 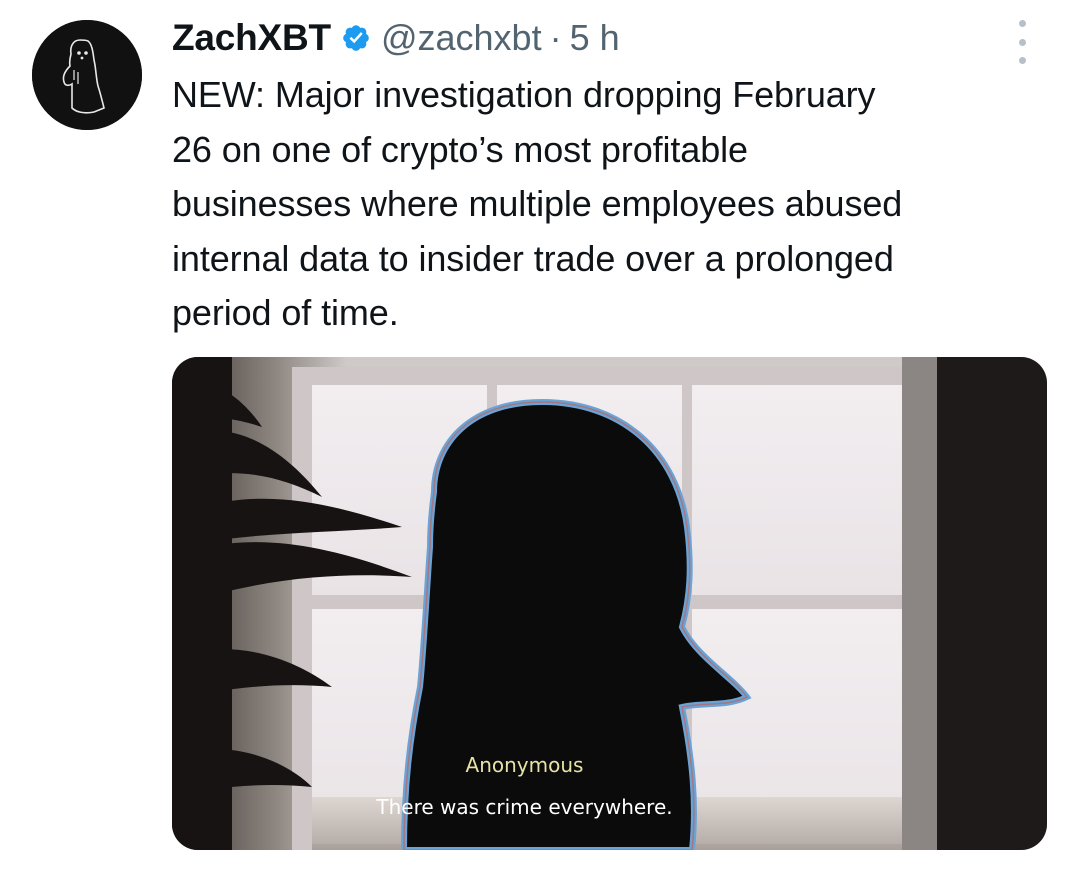 I want to click on caption-line: There was crime everywhere., so click(x=524, y=807).